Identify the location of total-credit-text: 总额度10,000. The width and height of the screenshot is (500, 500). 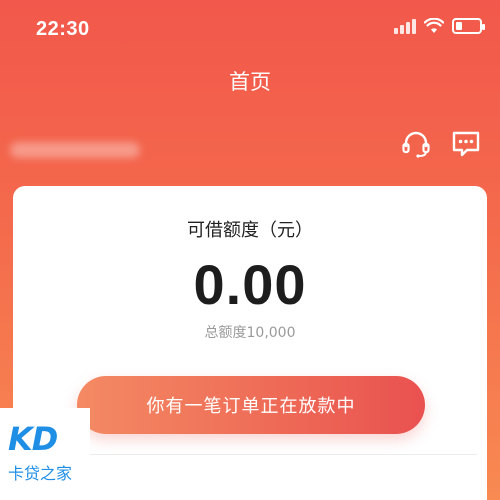
(250, 333).